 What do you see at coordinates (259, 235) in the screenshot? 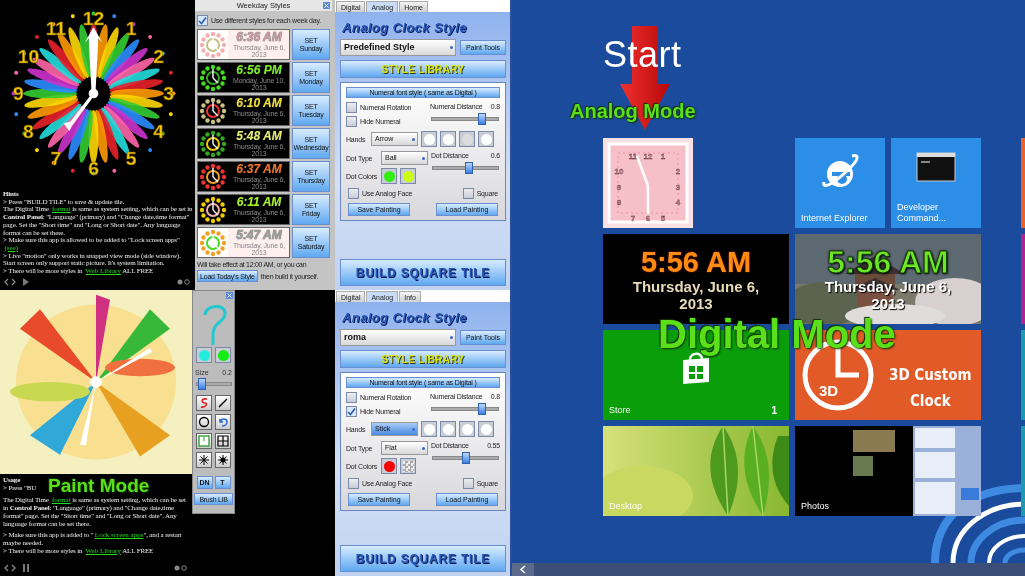
I see `time-text: 5:47 AM` at bounding box center [259, 235].